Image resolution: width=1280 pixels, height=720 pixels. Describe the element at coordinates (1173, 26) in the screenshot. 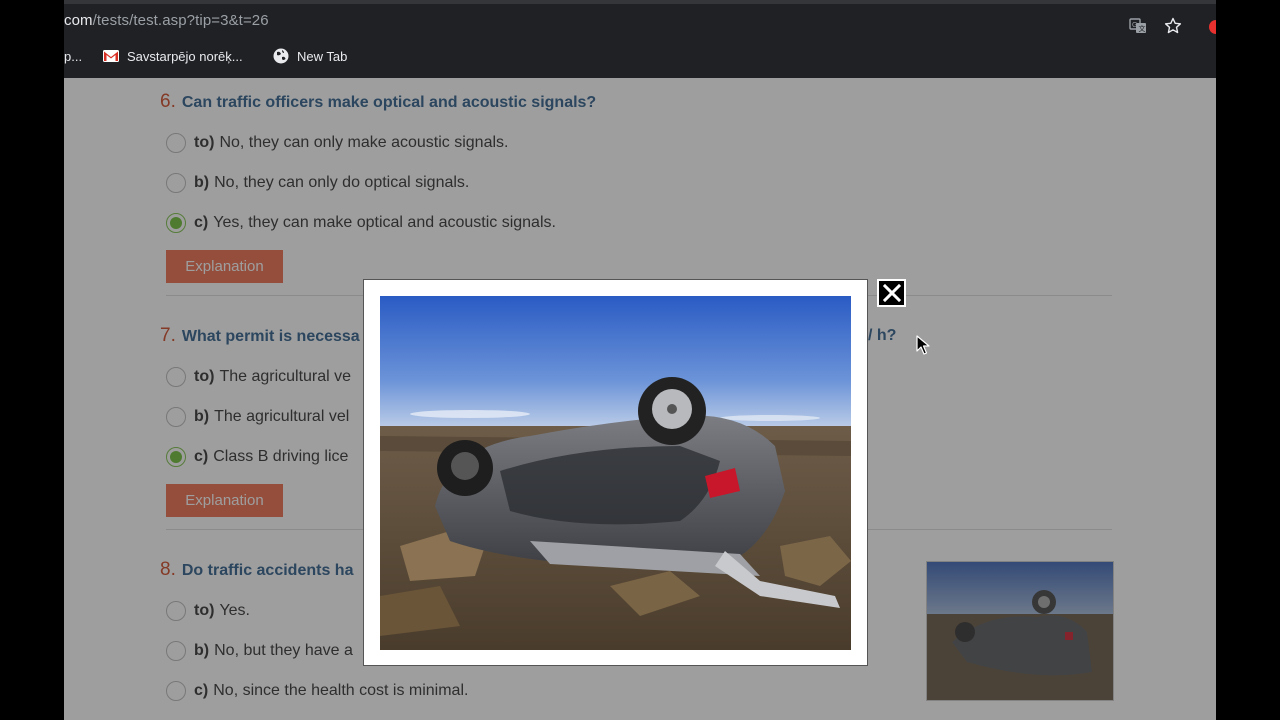

I see `star-icon` at that location.